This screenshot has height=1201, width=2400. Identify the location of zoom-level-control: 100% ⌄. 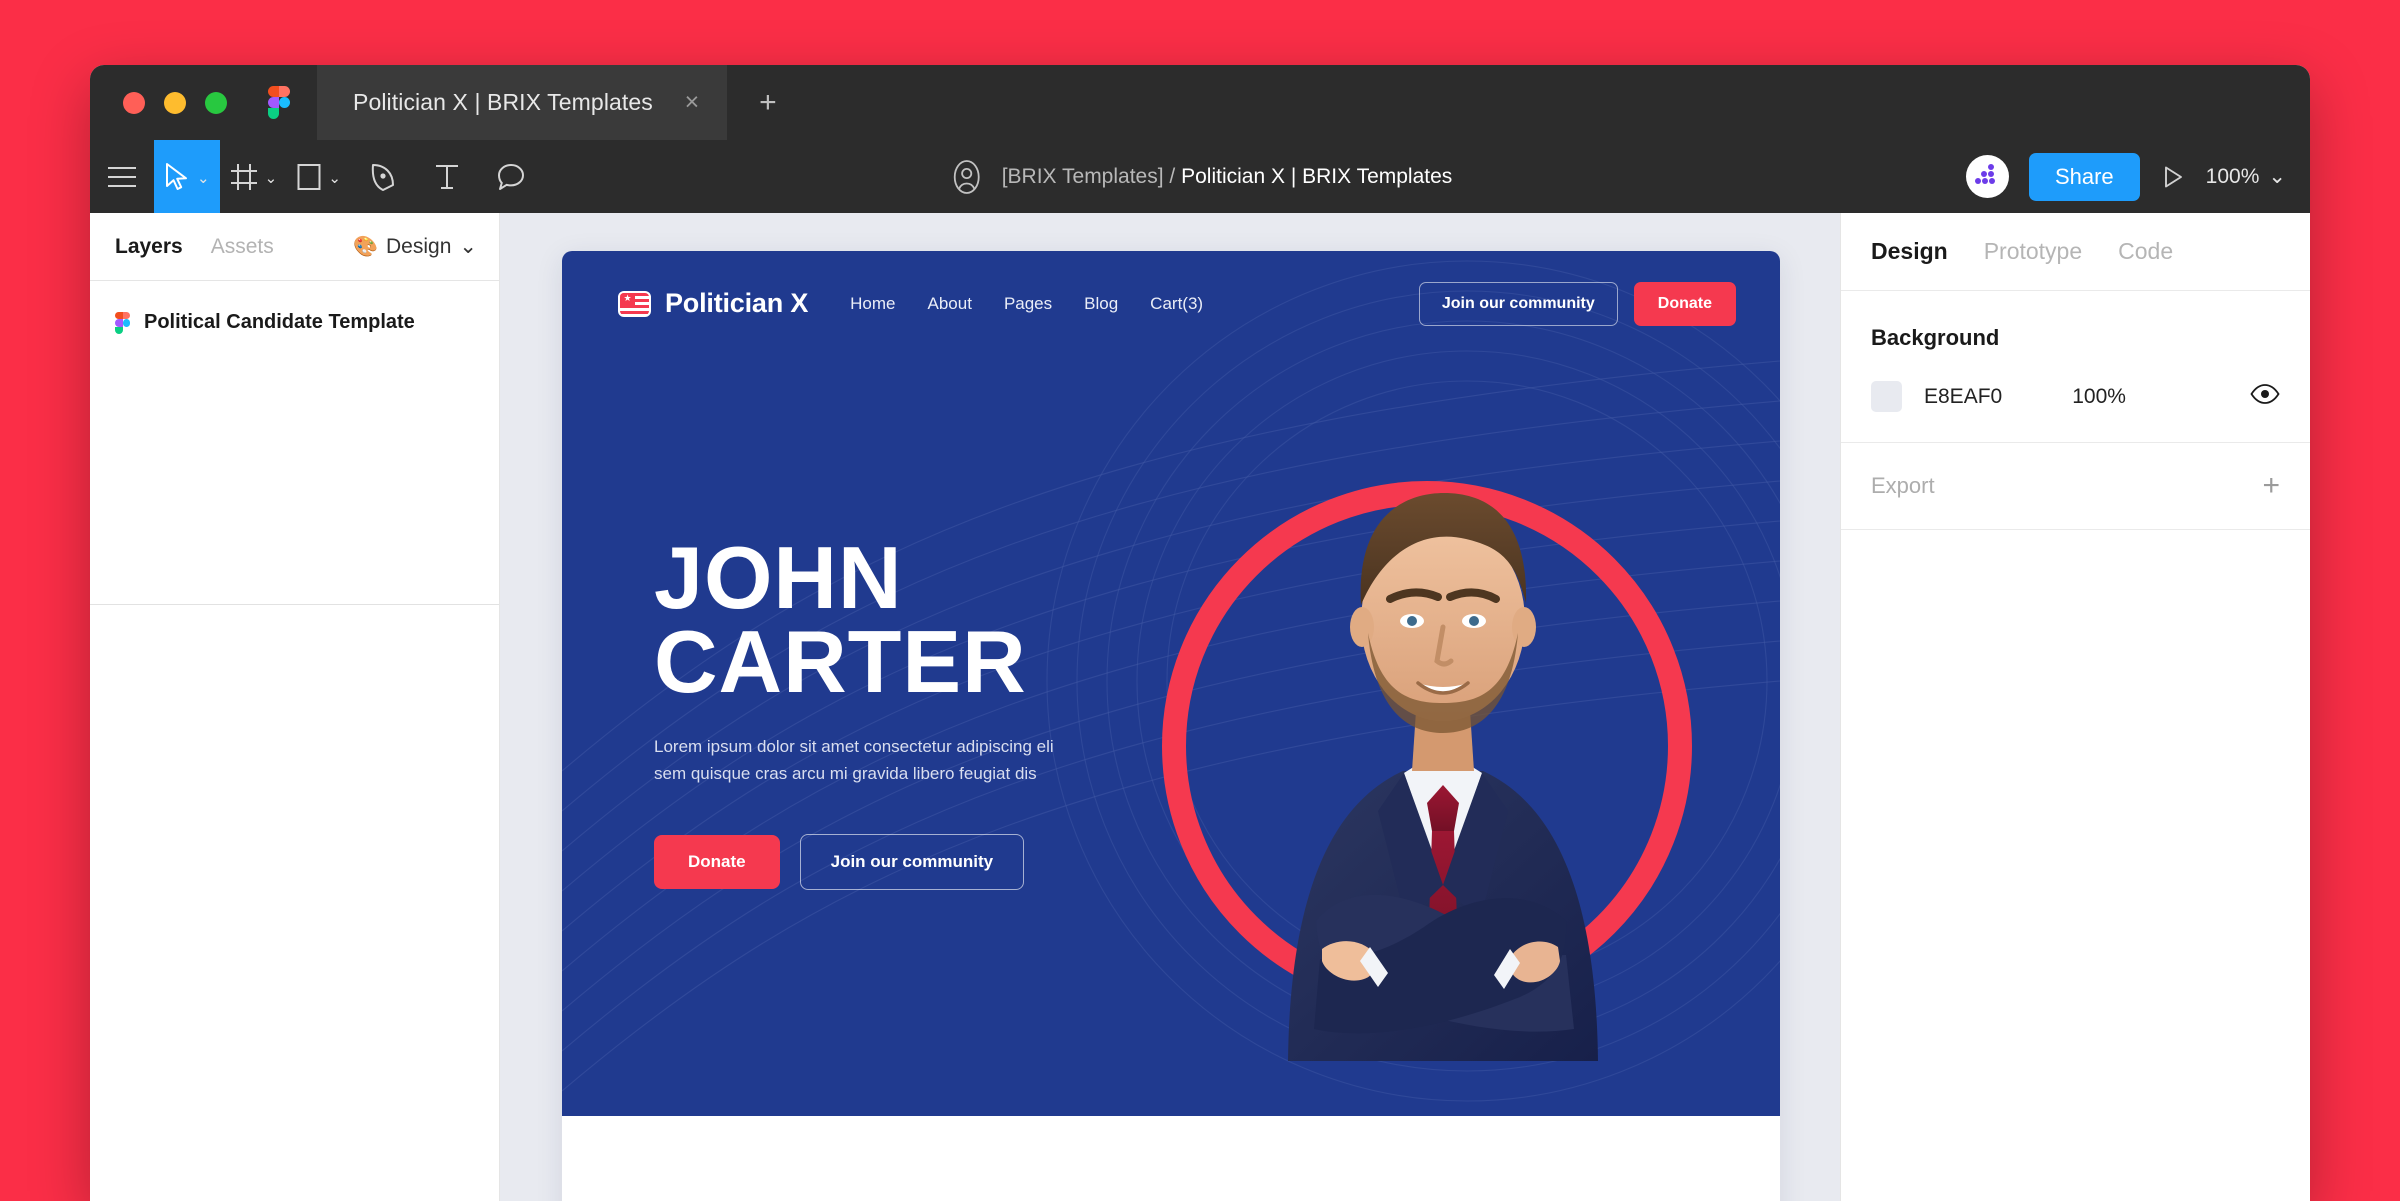
(2246, 176).